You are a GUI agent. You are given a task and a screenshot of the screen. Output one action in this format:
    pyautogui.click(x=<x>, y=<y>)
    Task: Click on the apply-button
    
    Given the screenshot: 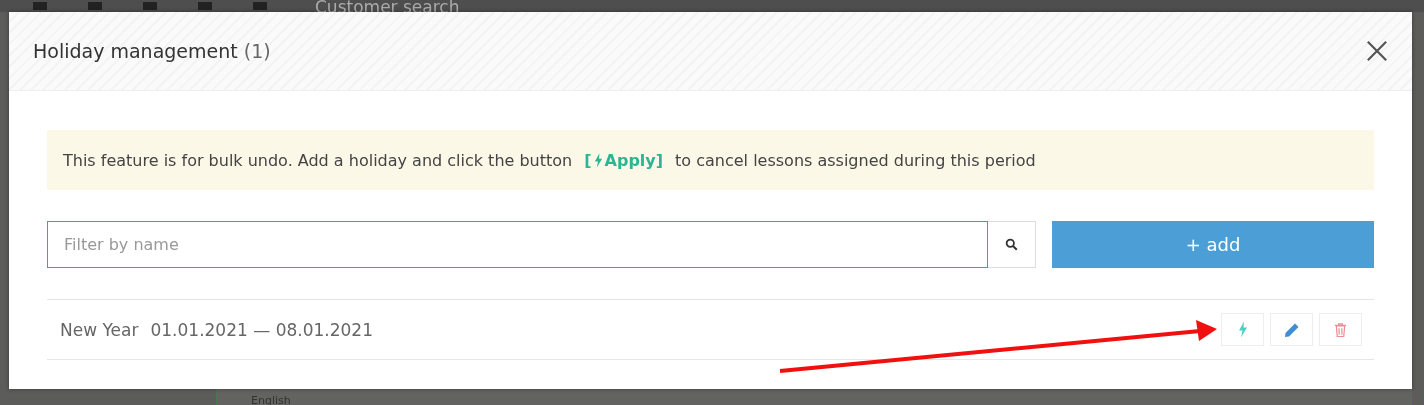 What is the action you would take?
    pyautogui.click(x=1242, y=329)
    